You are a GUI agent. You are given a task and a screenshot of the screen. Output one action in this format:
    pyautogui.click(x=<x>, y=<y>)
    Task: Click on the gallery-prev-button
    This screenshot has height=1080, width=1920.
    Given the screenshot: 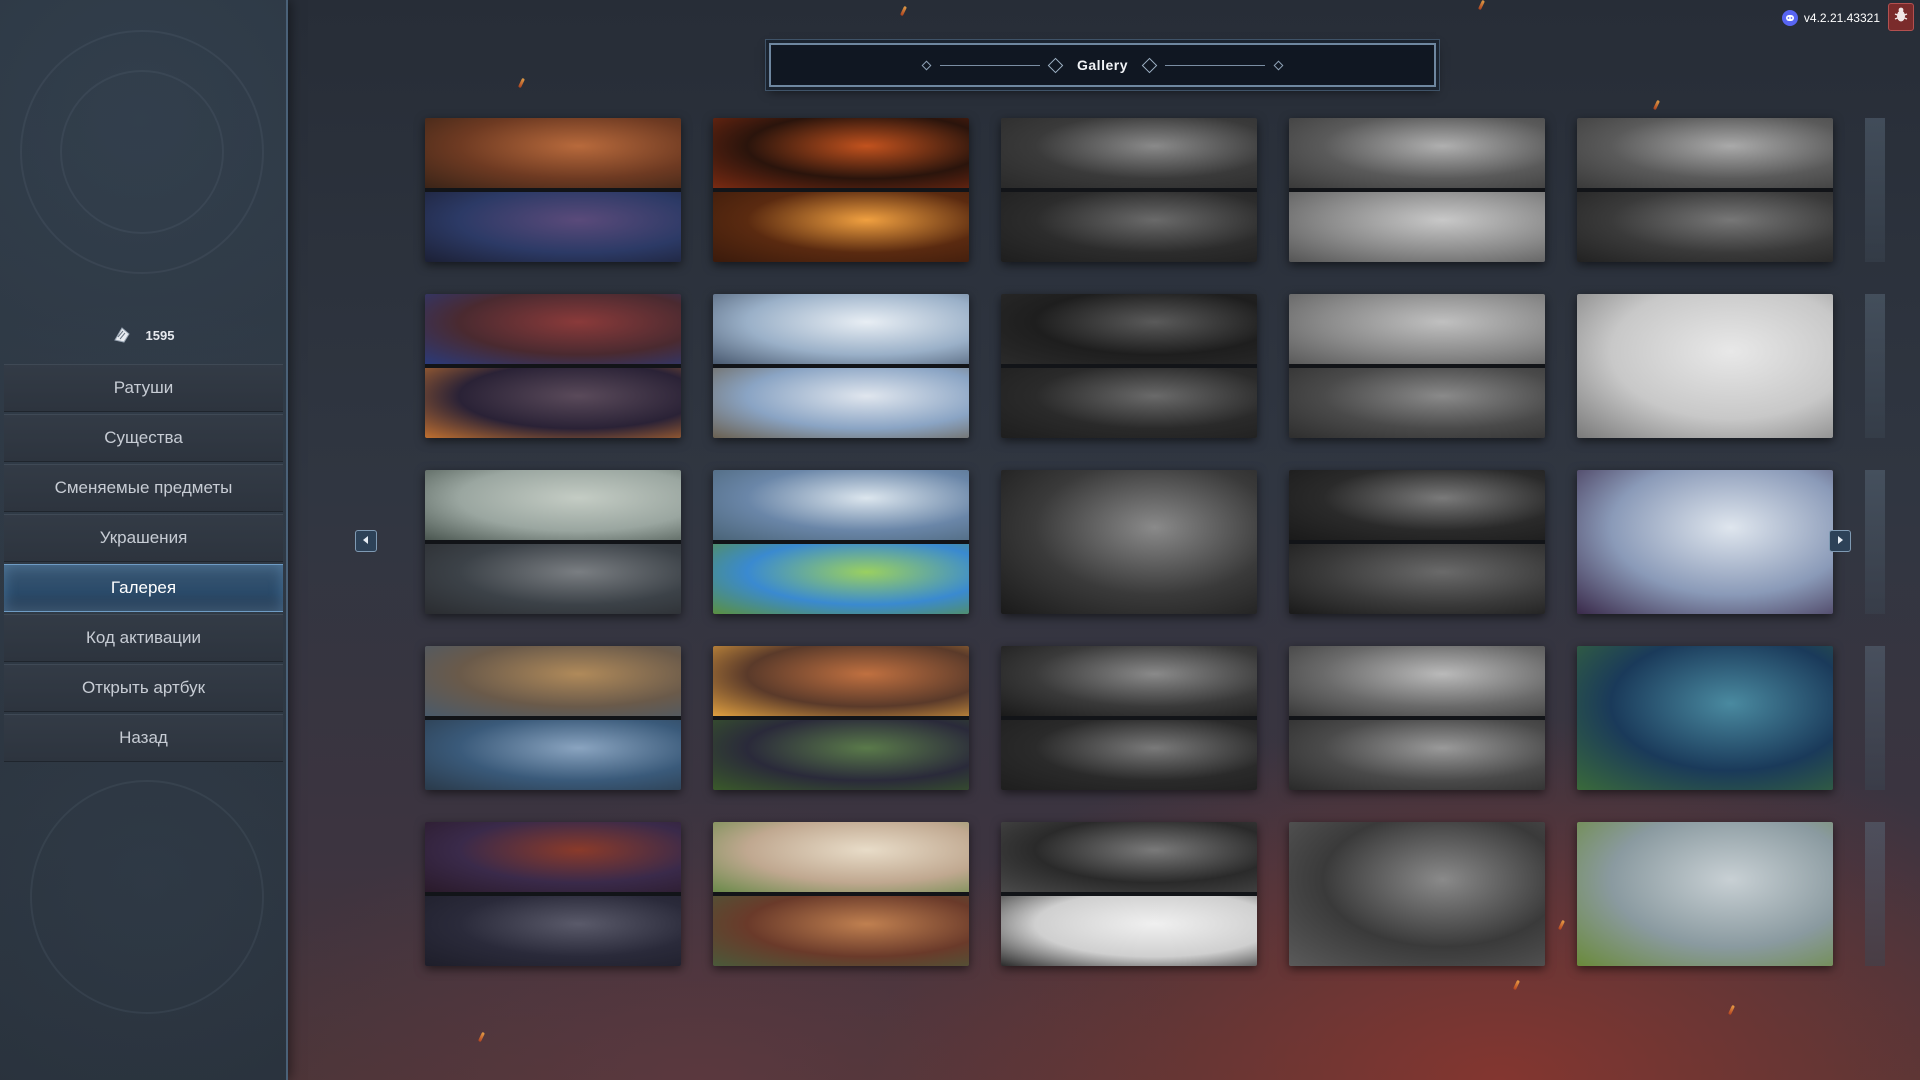 What is the action you would take?
    pyautogui.click(x=366, y=541)
    